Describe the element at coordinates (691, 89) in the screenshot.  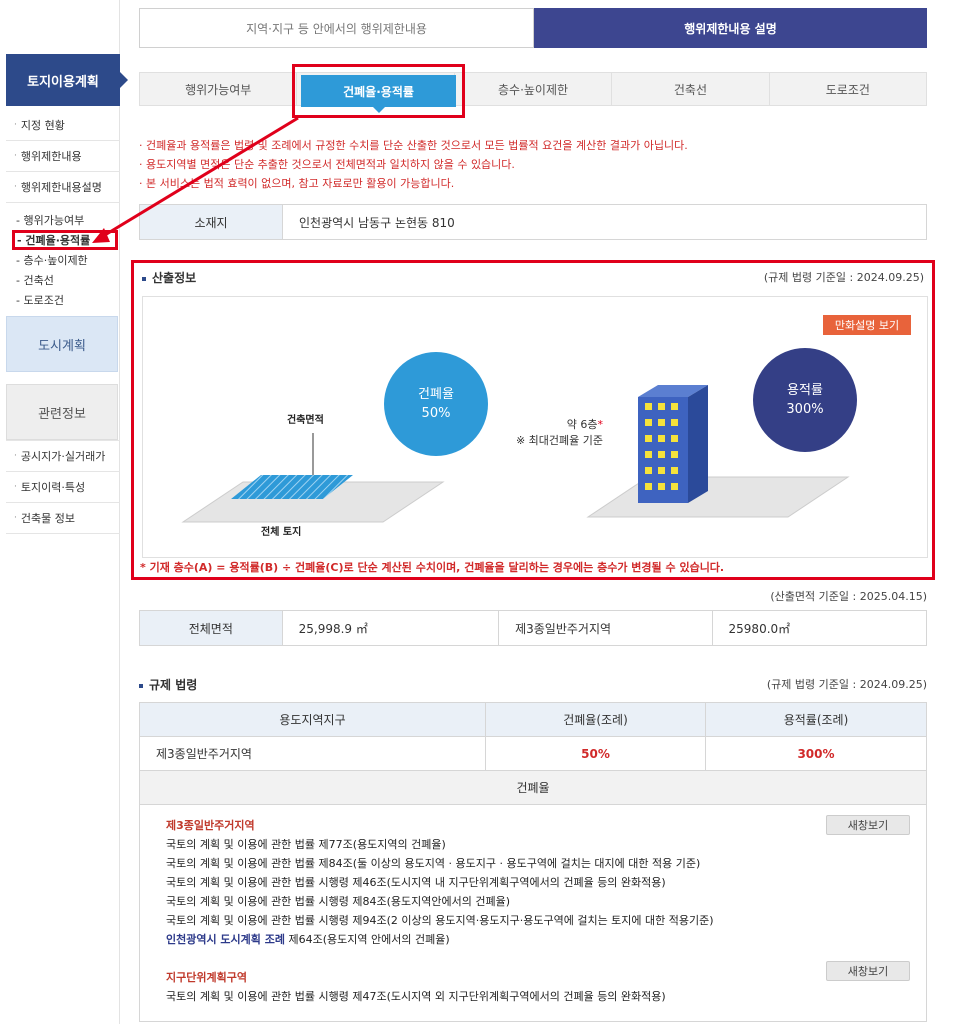
I see `subtab-building-line: 건축선` at that location.